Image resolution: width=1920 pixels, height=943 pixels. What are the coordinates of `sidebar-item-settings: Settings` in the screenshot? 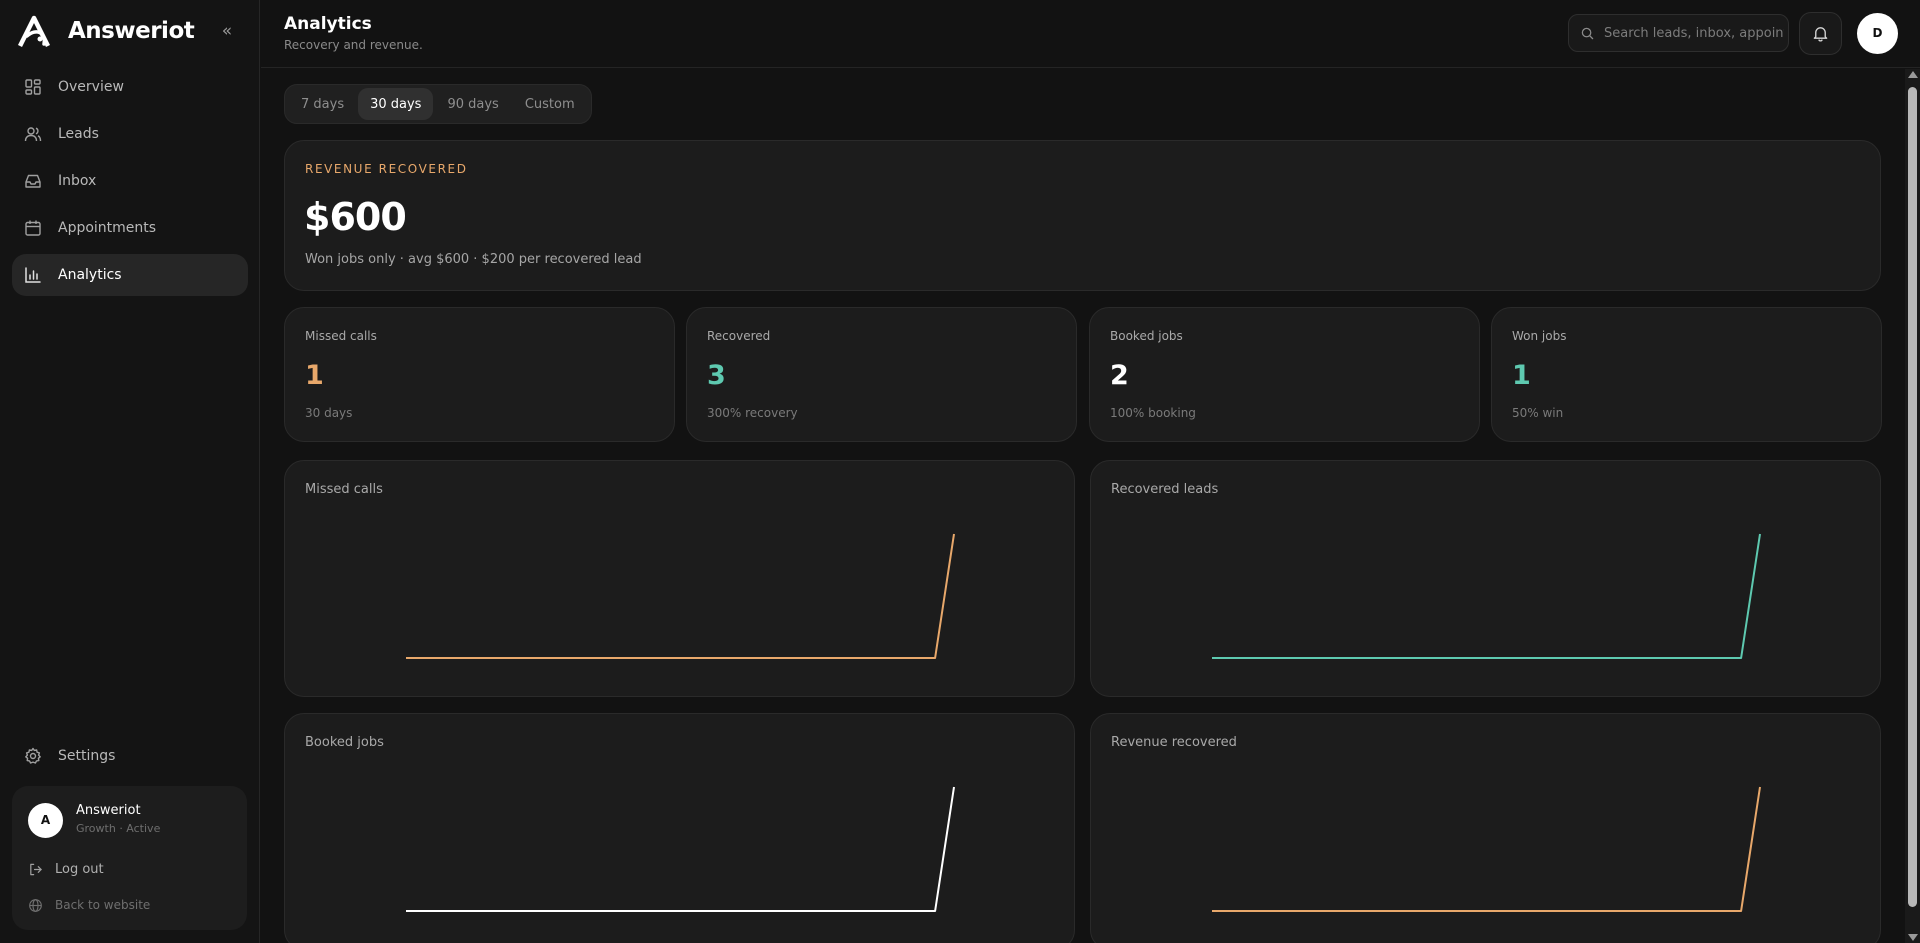 It's located at (130, 756).